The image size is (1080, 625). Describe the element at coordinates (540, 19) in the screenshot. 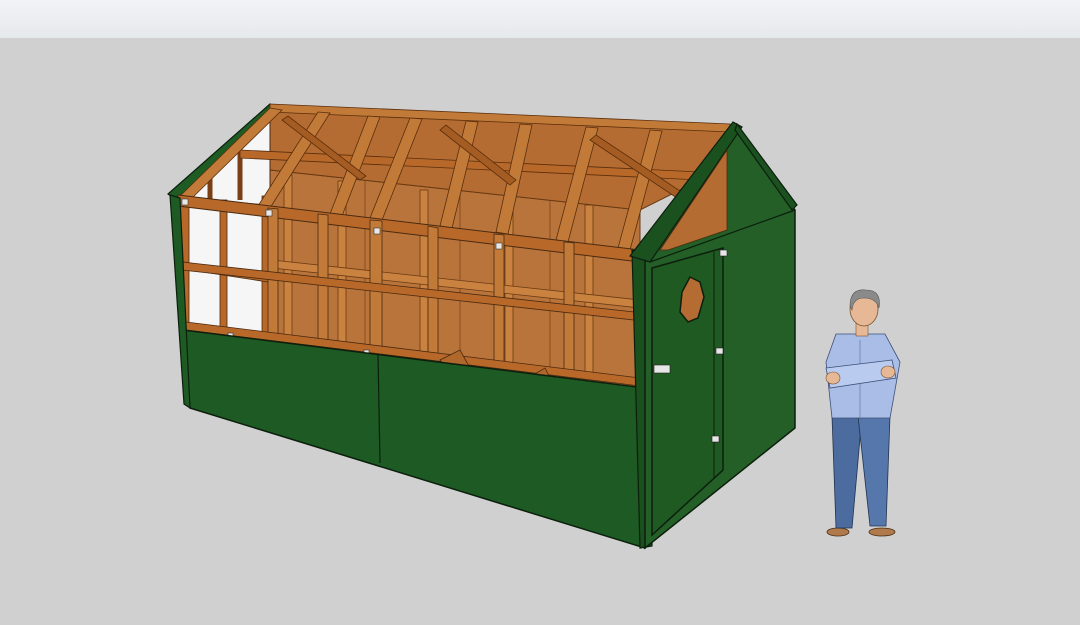

I see `app-toolbar` at that location.